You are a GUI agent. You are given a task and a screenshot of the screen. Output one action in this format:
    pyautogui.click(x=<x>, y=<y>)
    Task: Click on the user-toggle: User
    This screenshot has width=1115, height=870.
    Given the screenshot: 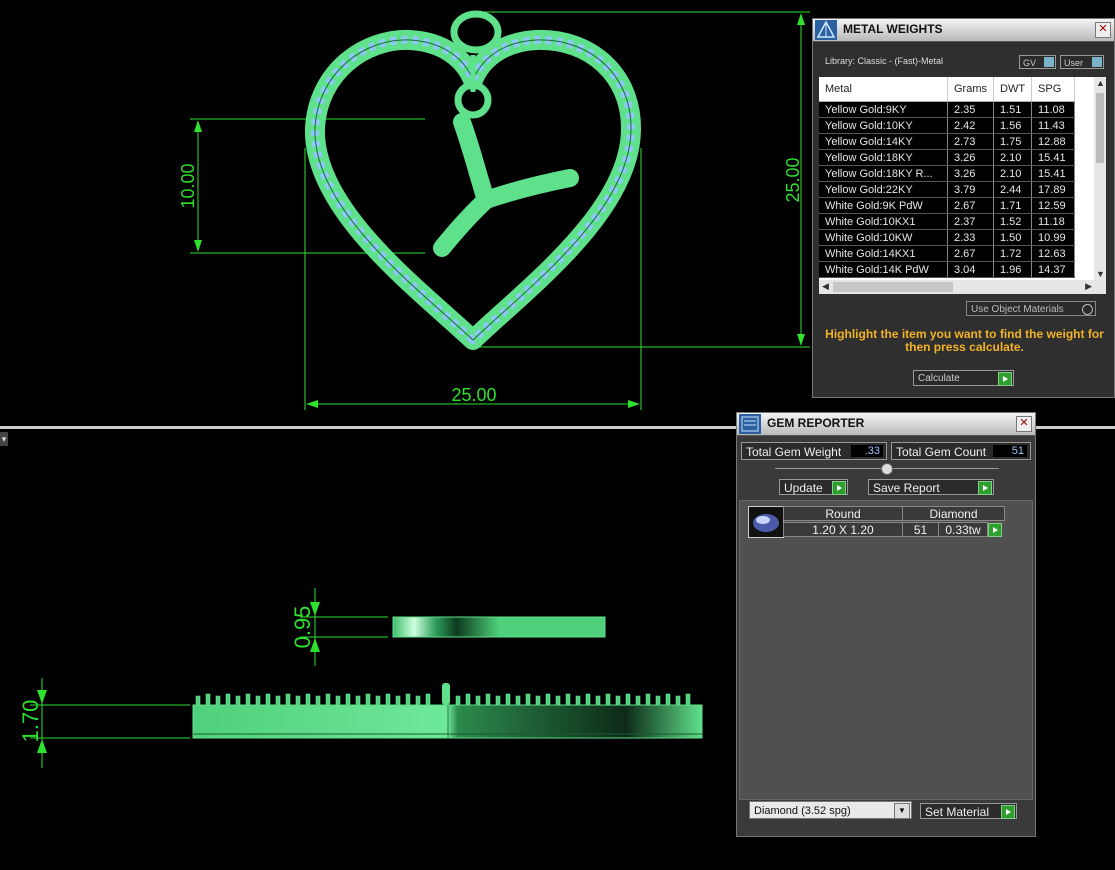 What is the action you would take?
    pyautogui.click(x=1082, y=62)
    